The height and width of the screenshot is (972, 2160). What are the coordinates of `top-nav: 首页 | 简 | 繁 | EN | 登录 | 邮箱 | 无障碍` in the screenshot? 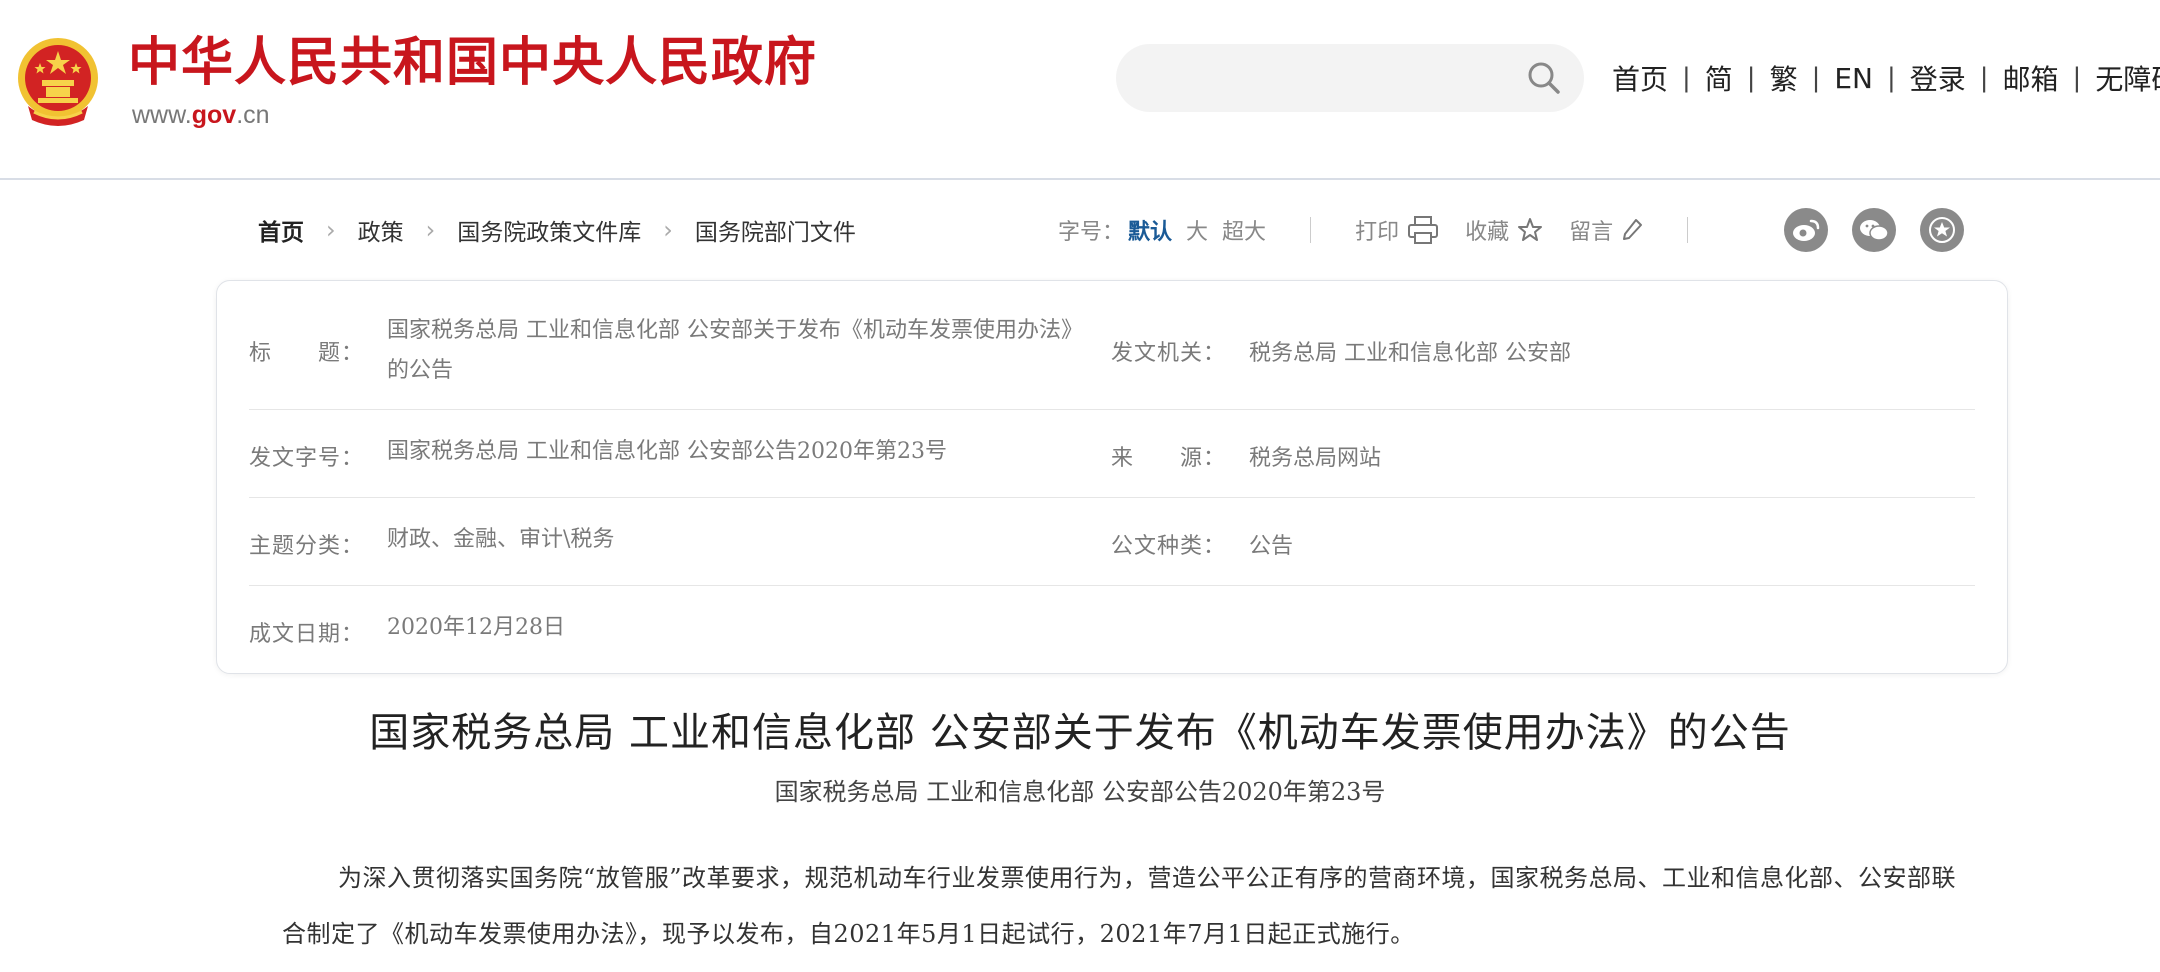 It's located at (1886, 78).